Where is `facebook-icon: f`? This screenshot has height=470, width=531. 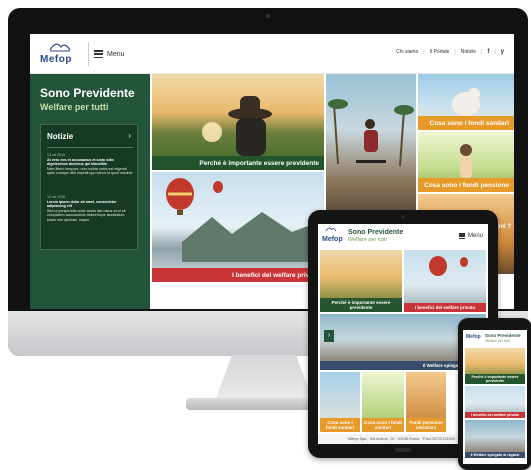
facebook-icon: f is located at coordinates (488, 52).